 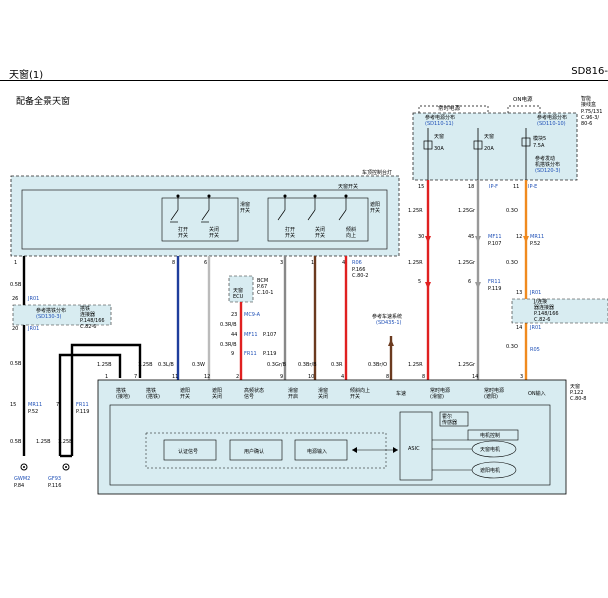 I want to click on jb-page3: 80-6, so click(x=586, y=124).